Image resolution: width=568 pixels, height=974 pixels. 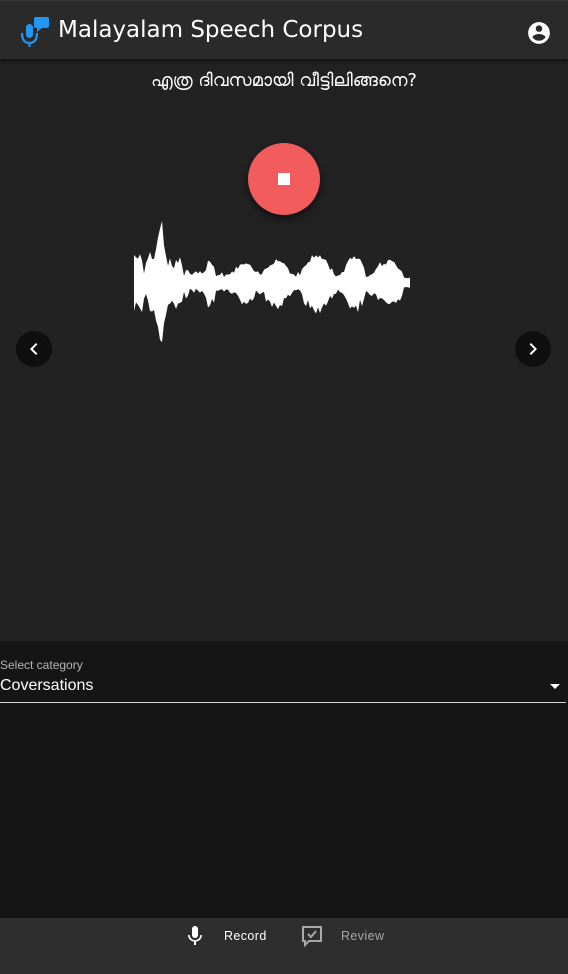 I want to click on chevron-left-icon, so click(x=34, y=349).